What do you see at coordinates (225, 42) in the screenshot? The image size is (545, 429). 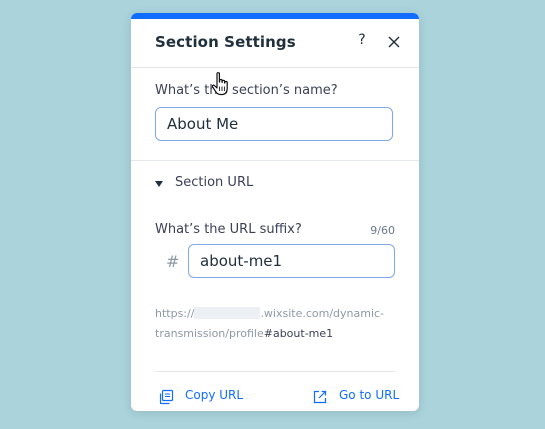 I see `panel-title: Section Settings` at bounding box center [225, 42].